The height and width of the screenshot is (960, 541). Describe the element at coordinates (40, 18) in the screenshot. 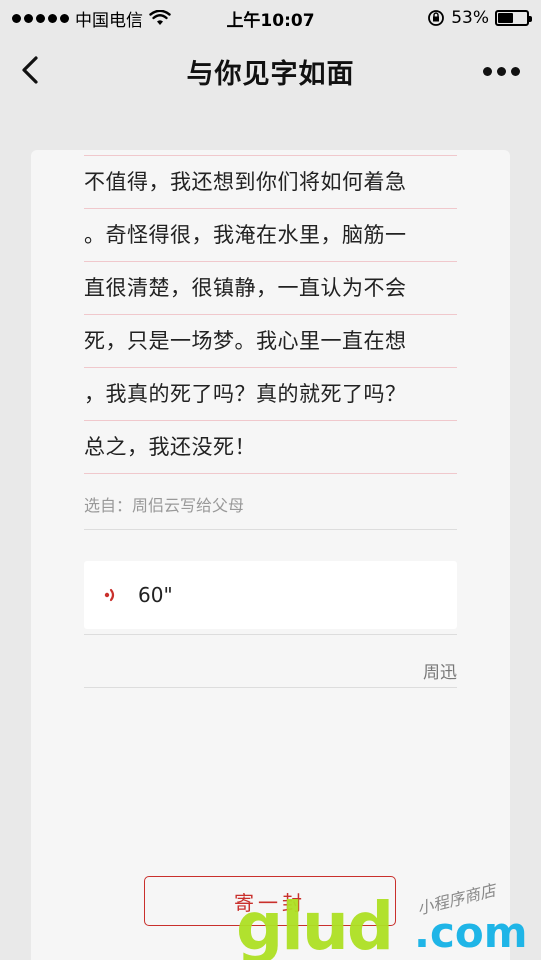

I see `signal-strength-icon` at that location.